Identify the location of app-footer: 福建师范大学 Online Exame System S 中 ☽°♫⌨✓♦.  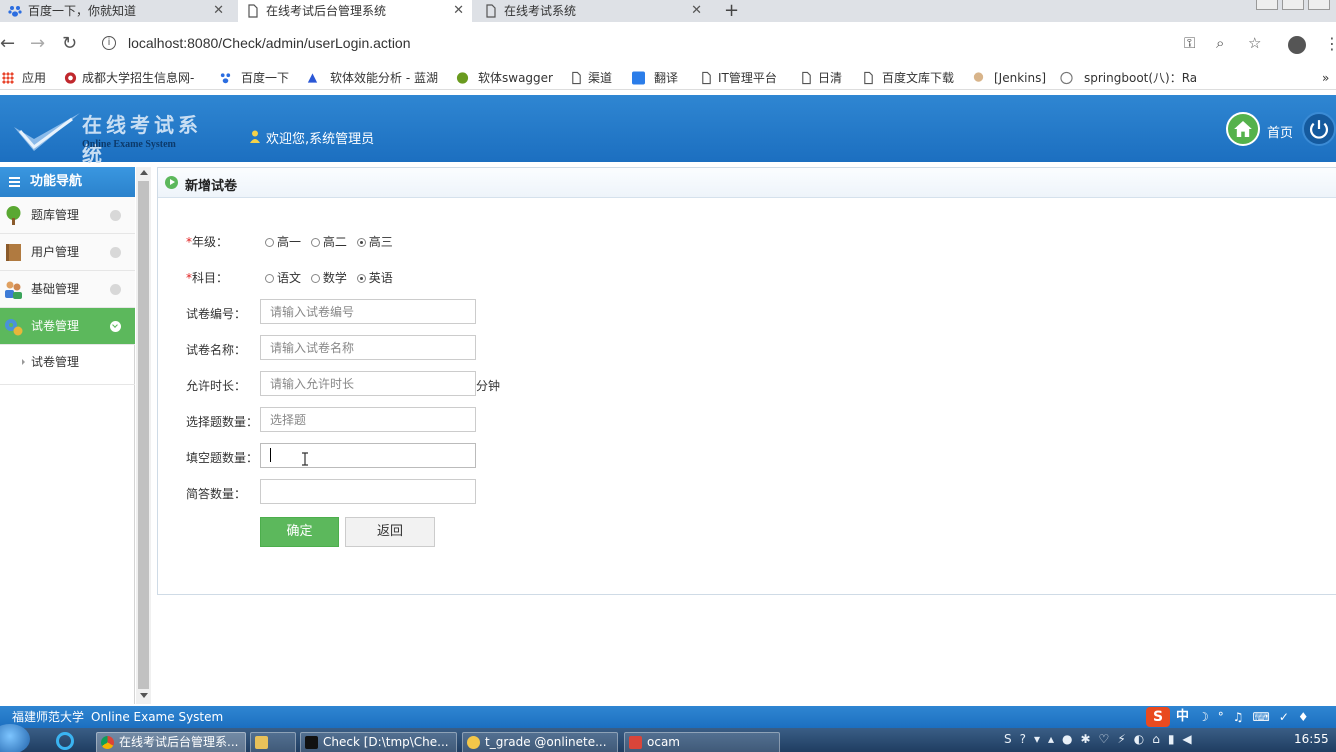
(668, 717).